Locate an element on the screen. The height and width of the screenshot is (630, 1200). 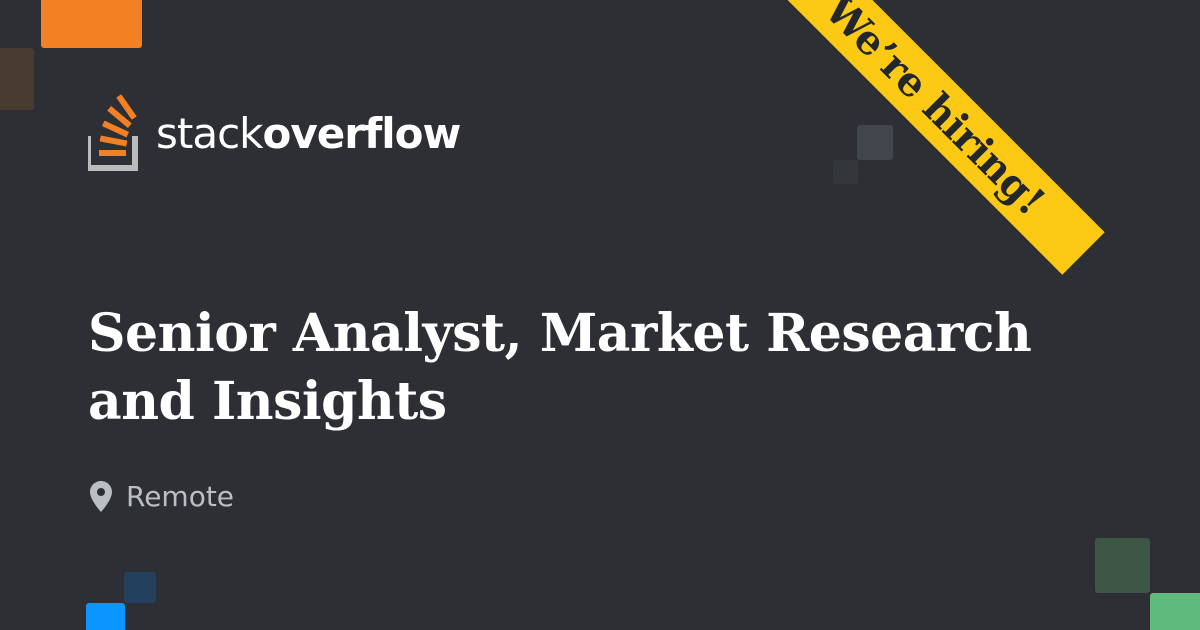
stack-overflow-logo: stack overflow is located at coordinates (275, 132).